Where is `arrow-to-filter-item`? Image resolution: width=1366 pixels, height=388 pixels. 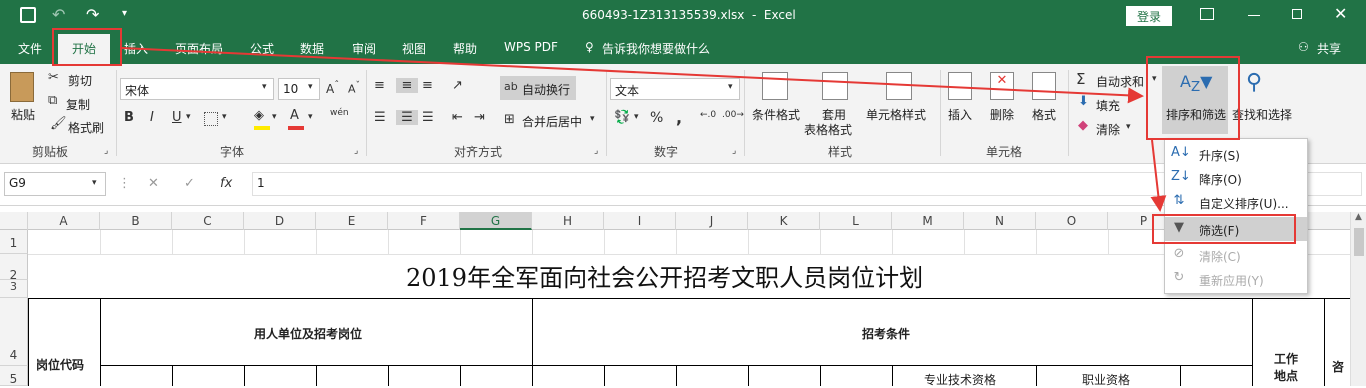 arrow-to-filter-item is located at coordinates (1158, 175).